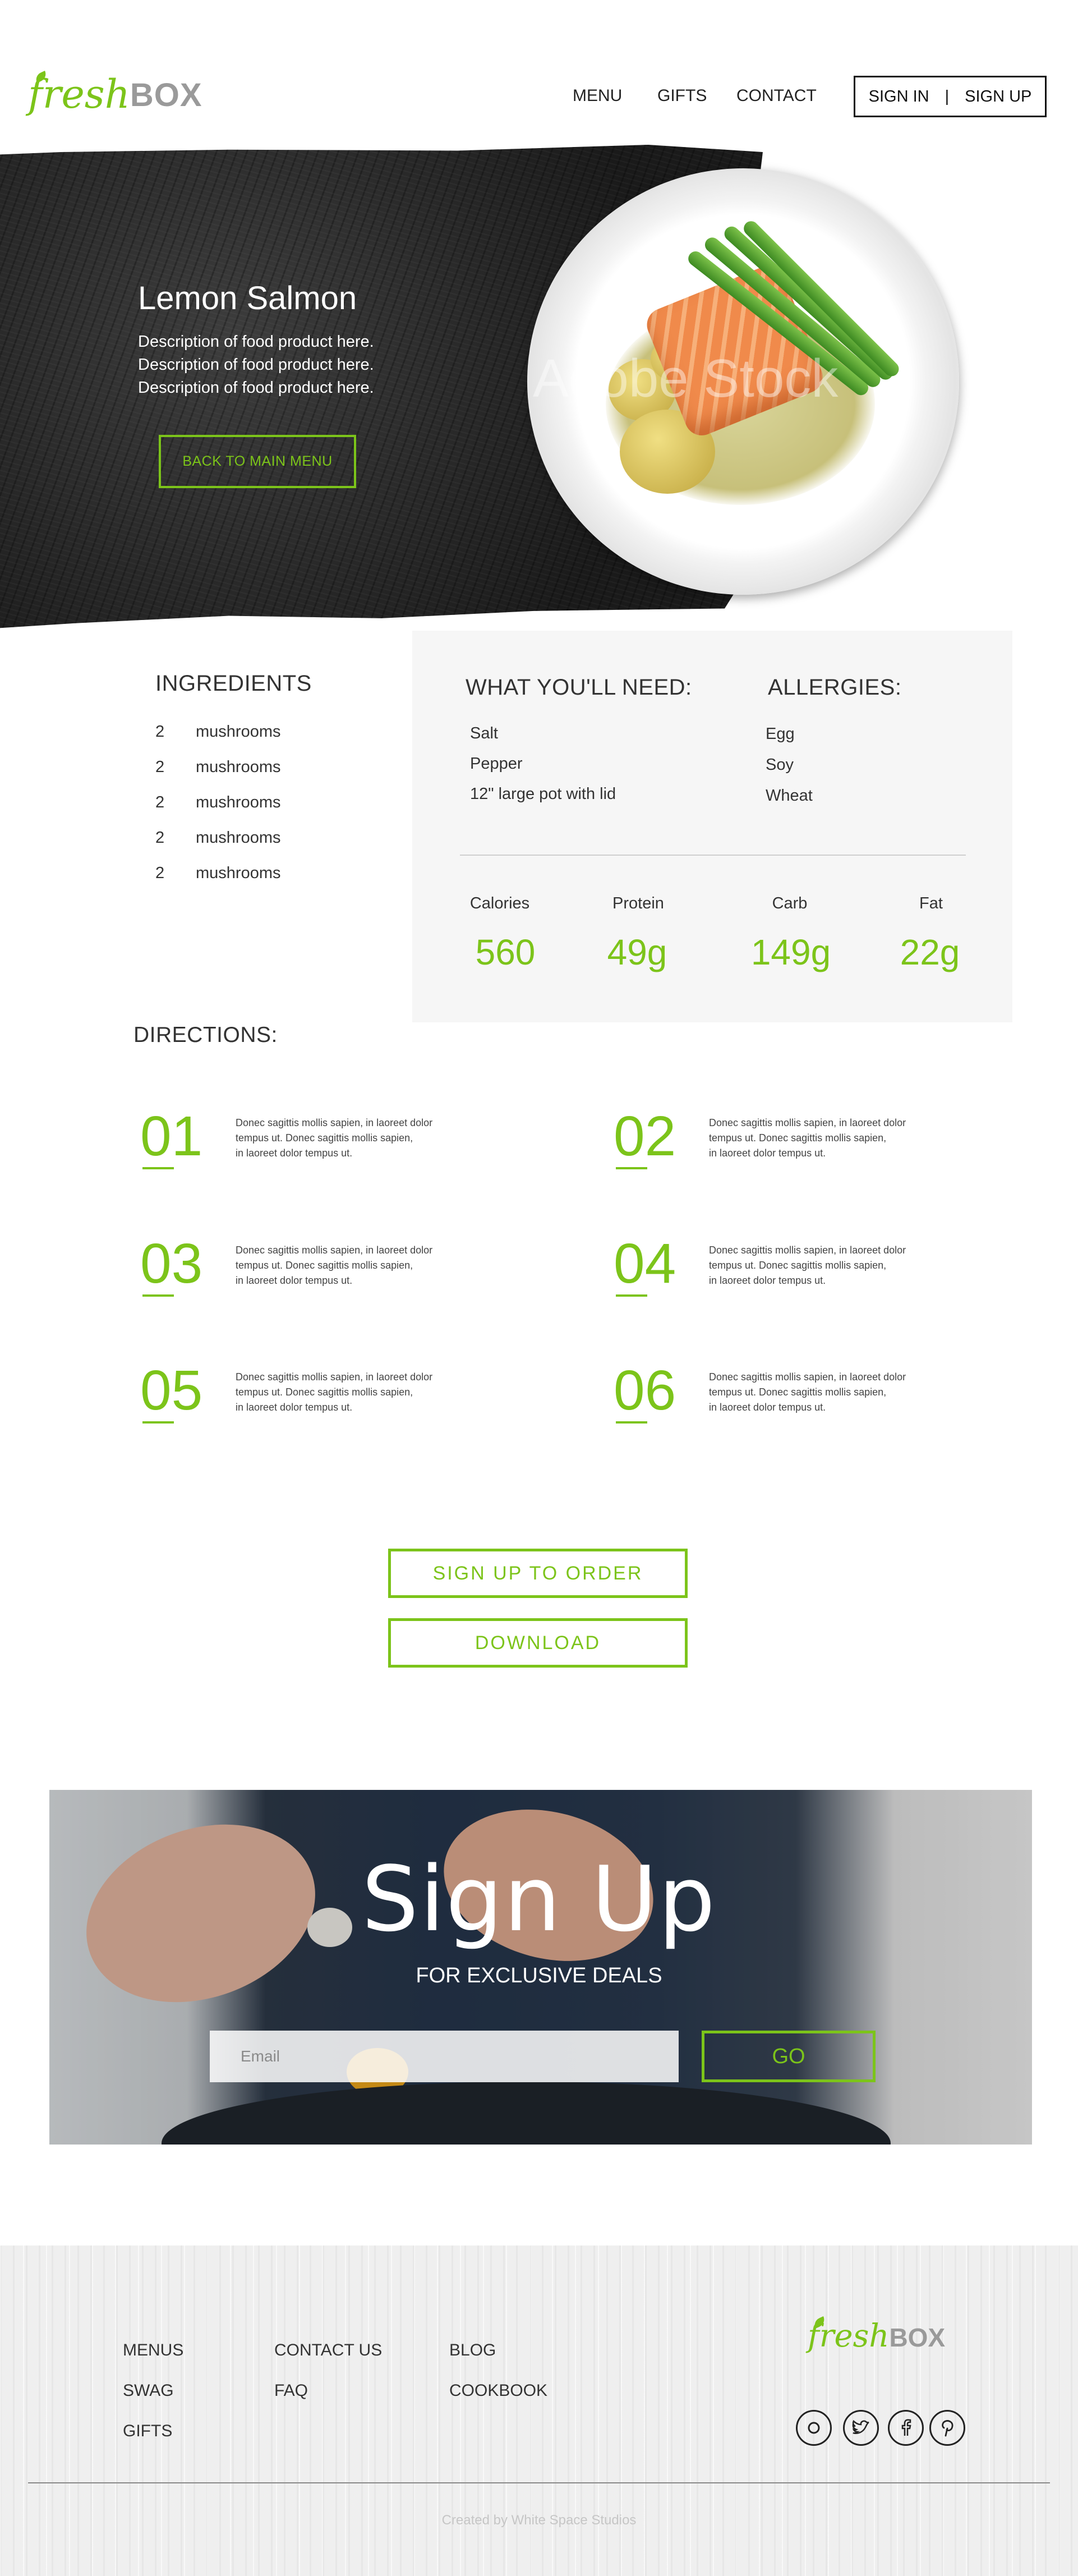 The image size is (1078, 2576). Describe the element at coordinates (789, 796) in the screenshot. I see `allergy-item: Wheat` at that location.